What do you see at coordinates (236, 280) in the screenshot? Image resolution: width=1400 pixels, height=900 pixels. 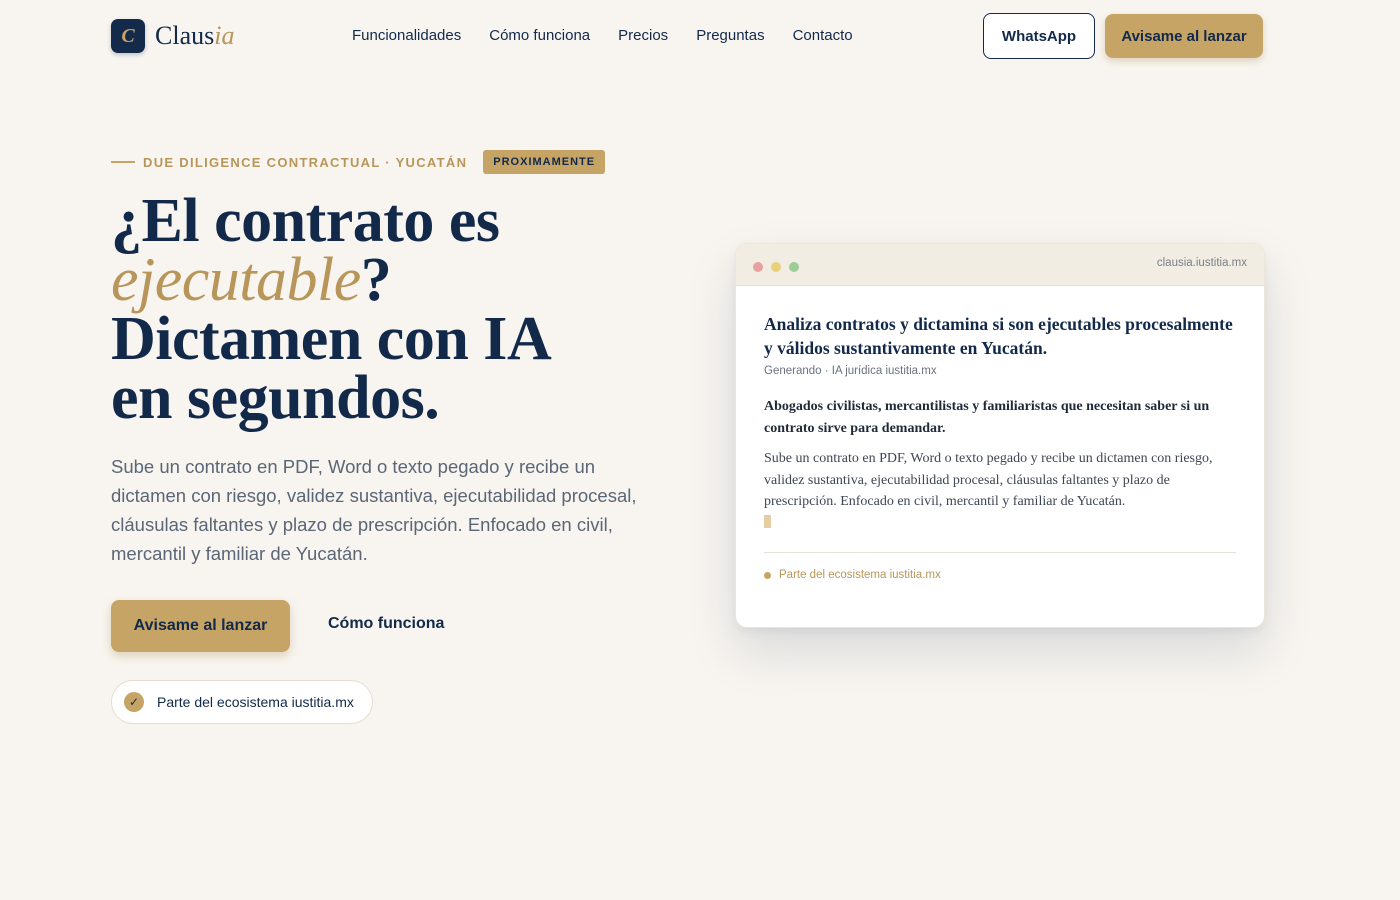 I see `headline-emphasis: ejecutable` at bounding box center [236, 280].